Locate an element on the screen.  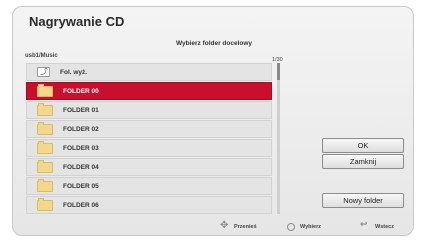
back-arrow-icon is located at coordinates (365, 225).